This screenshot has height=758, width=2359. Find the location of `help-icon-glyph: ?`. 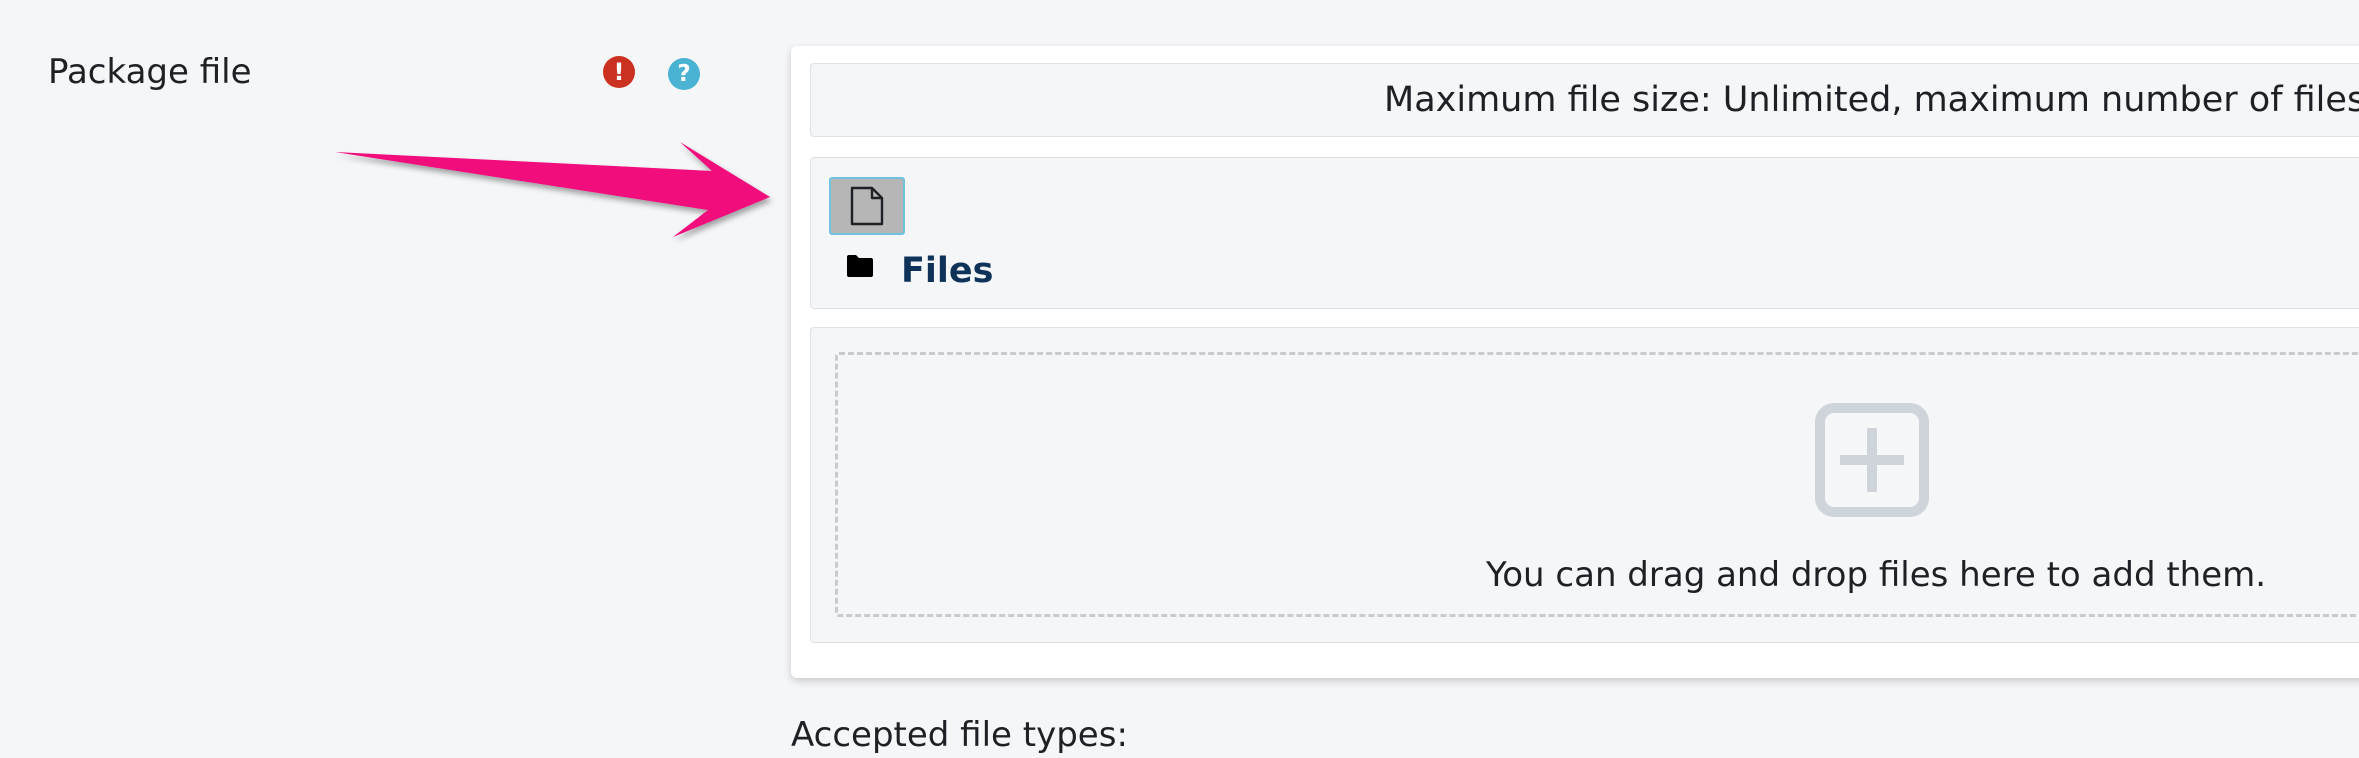

help-icon-glyph: ? is located at coordinates (684, 73).